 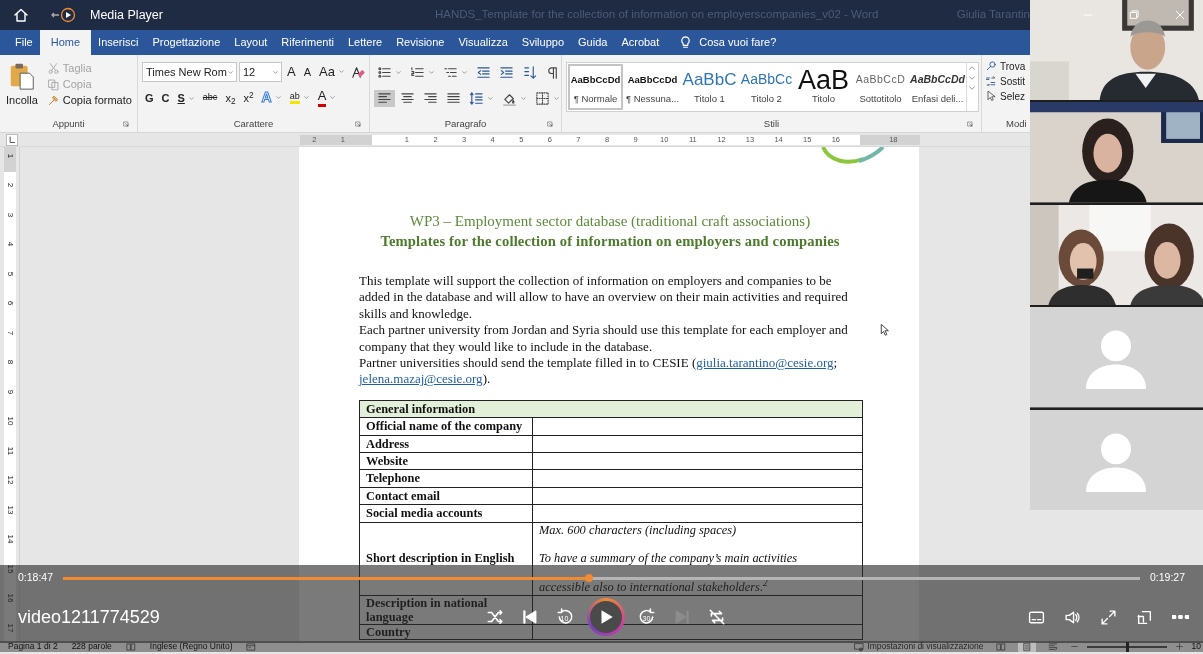 I want to click on grow-font-button: A, so click(x=291, y=72).